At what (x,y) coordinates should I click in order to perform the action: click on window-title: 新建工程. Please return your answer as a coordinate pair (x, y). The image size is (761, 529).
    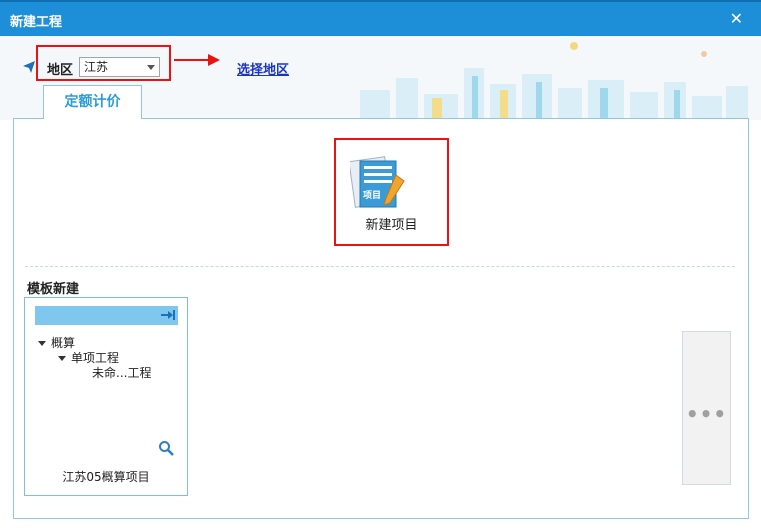
    Looking at the image, I should click on (36, 22).